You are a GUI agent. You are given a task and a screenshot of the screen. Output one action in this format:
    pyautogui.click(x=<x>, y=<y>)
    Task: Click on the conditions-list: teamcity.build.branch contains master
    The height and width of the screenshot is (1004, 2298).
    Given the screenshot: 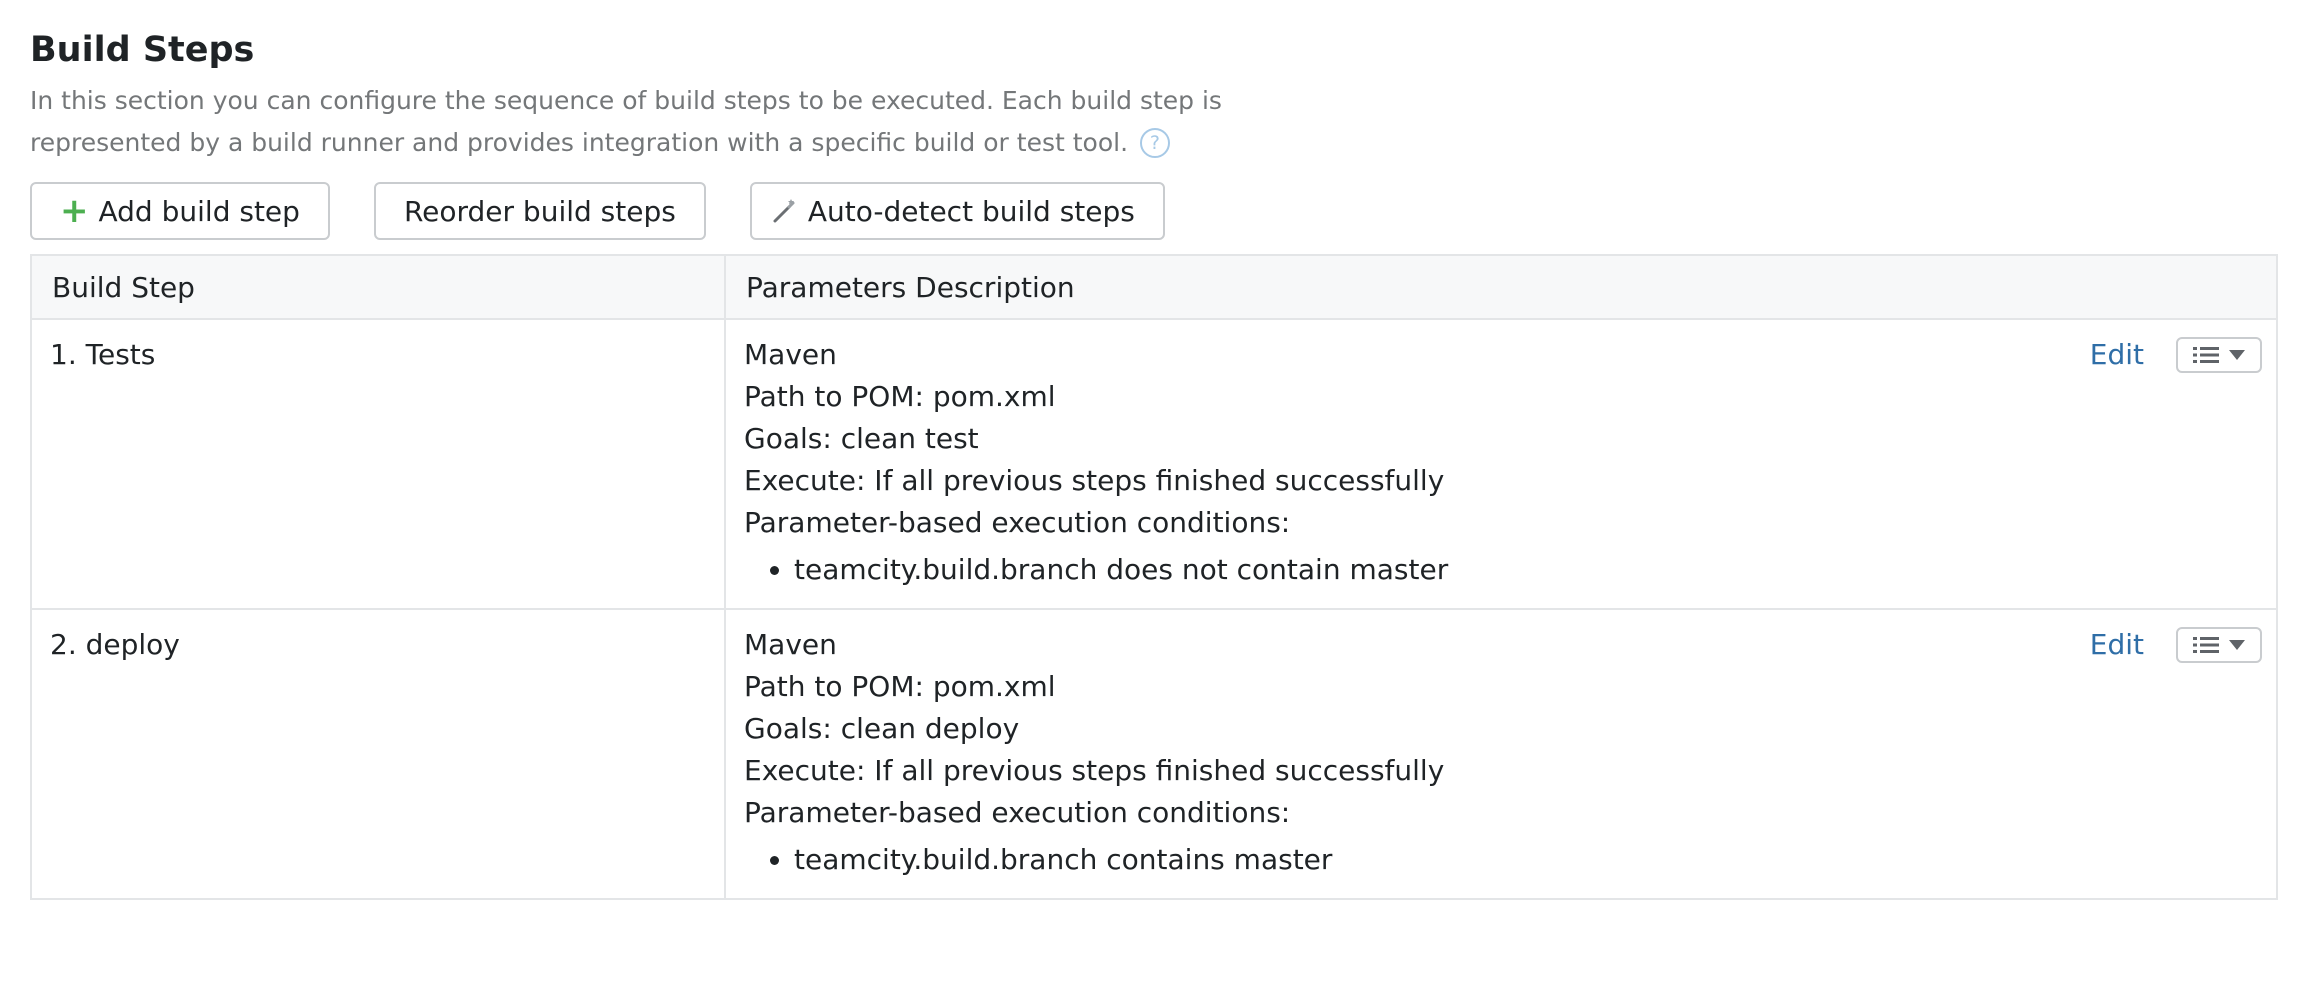 What is the action you would take?
    pyautogui.click(x=1501, y=860)
    